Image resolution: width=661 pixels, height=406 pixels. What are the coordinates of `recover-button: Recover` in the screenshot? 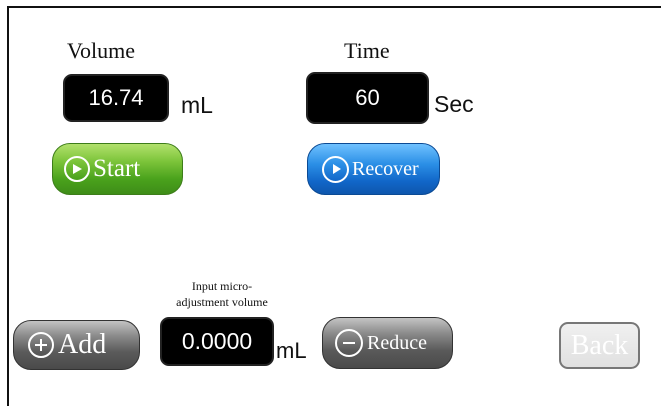 It's located at (373, 169).